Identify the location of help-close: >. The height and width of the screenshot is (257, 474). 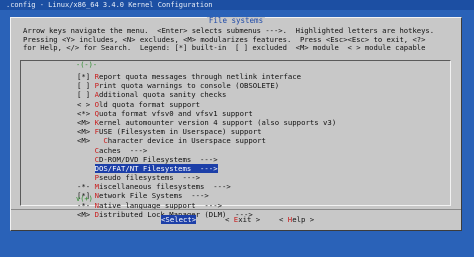
(310, 219).